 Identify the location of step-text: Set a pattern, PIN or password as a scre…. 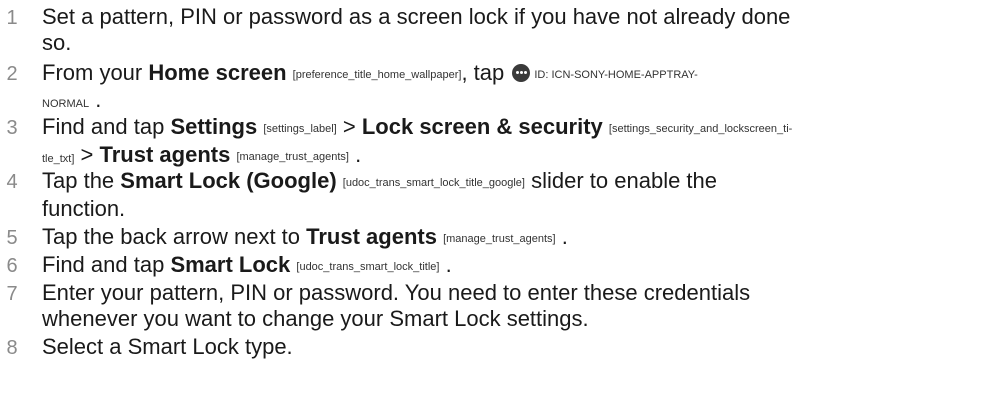
(508, 30).